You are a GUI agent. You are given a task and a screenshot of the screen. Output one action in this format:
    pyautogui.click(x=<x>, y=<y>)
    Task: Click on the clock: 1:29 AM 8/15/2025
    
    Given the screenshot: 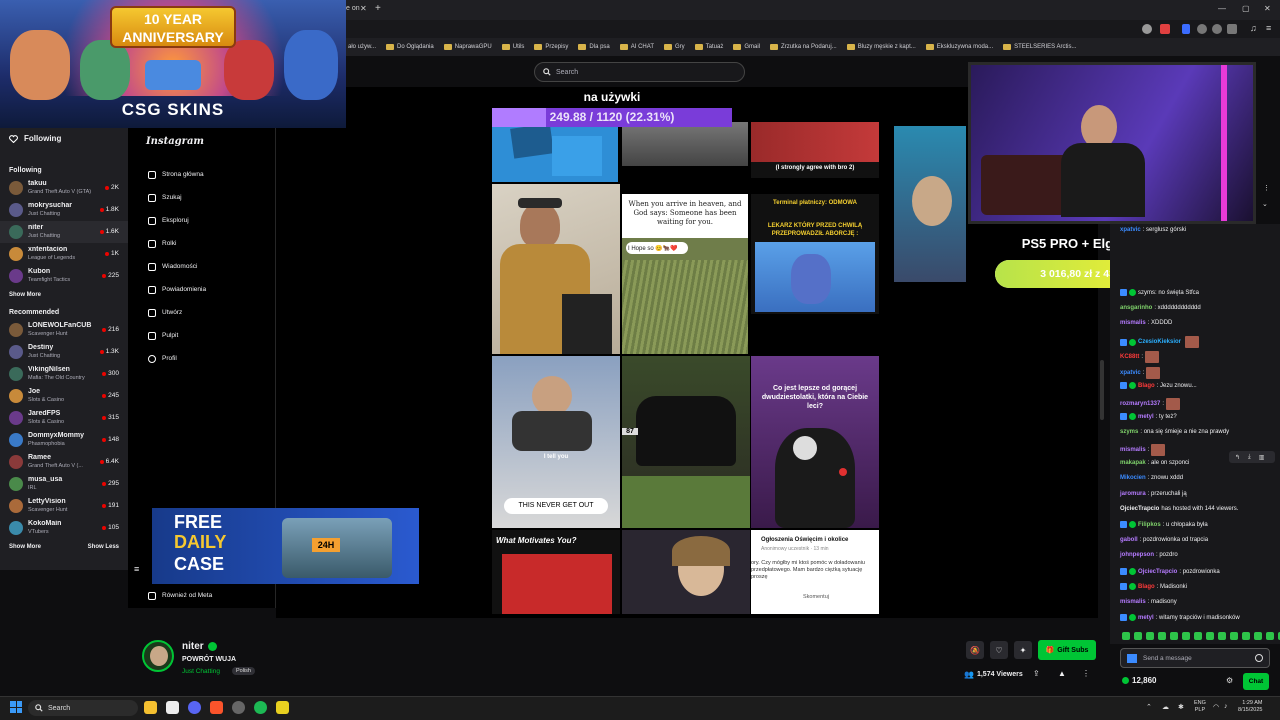 What is the action you would take?
    pyautogui.click(x=1250, y=707)
    